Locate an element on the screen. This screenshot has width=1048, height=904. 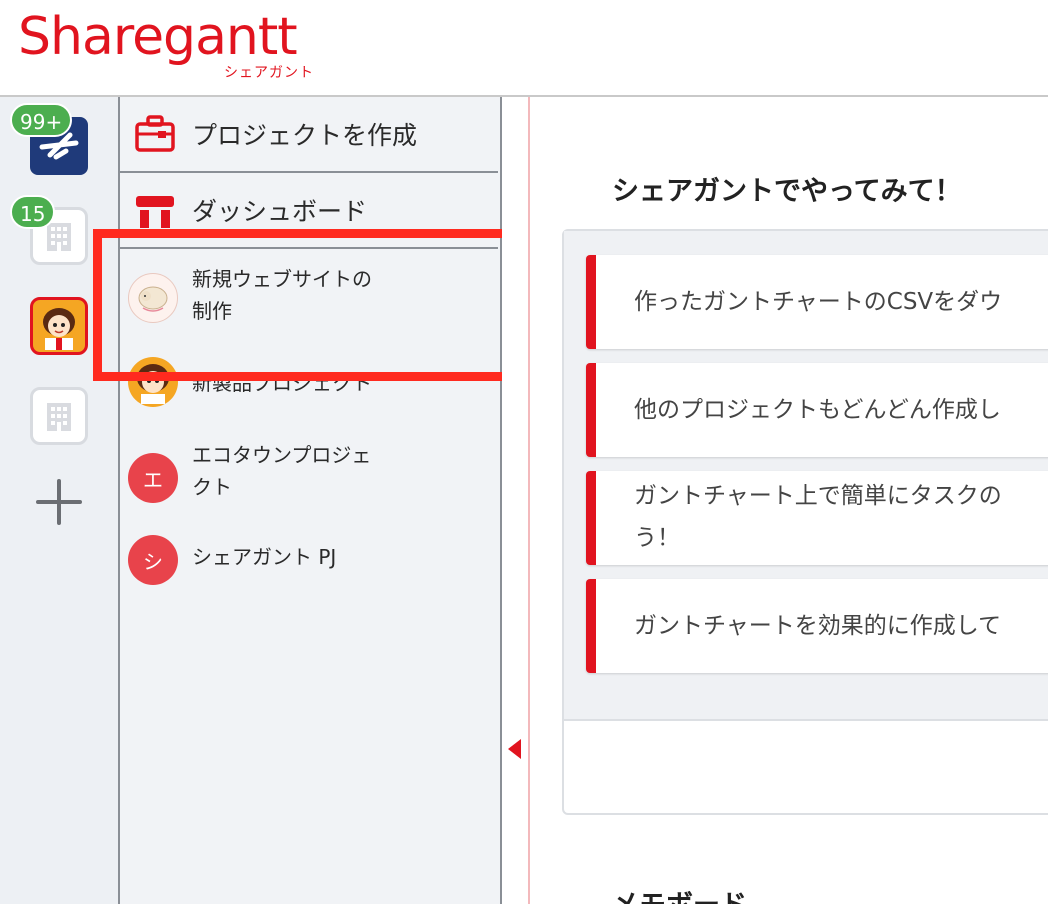
collapse-left-icon is located at coordinates (514, 749).